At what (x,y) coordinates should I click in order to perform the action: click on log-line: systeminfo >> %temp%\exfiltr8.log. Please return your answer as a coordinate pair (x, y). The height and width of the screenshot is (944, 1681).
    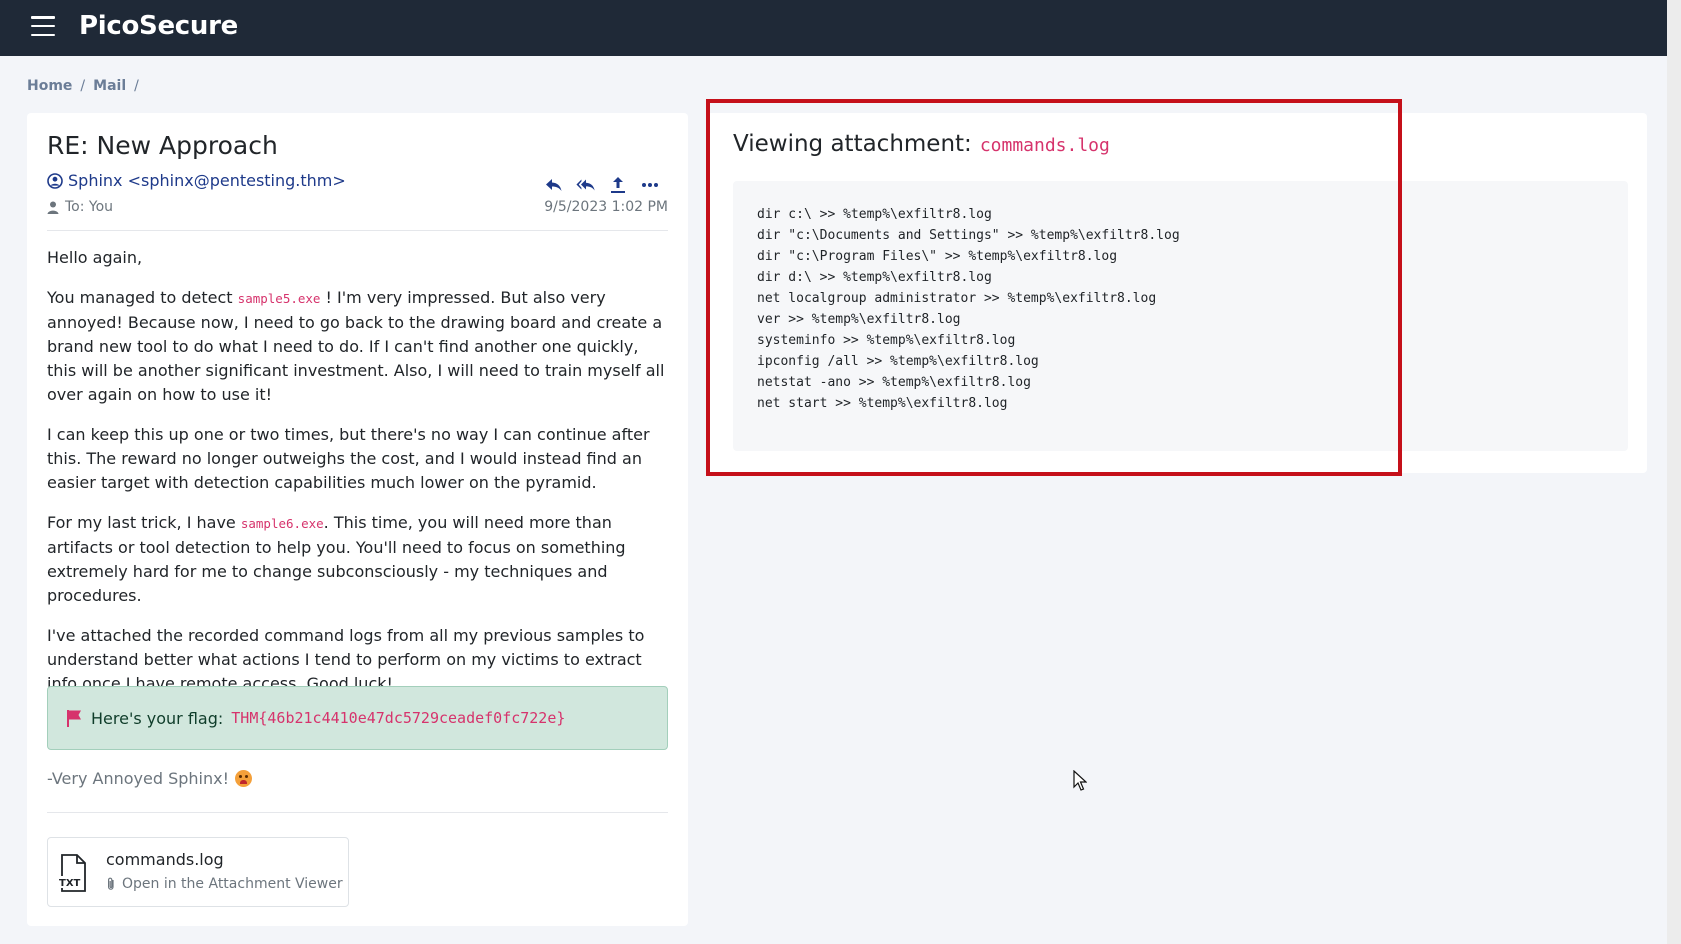
    Looking at the image, I should click on (886, 340).